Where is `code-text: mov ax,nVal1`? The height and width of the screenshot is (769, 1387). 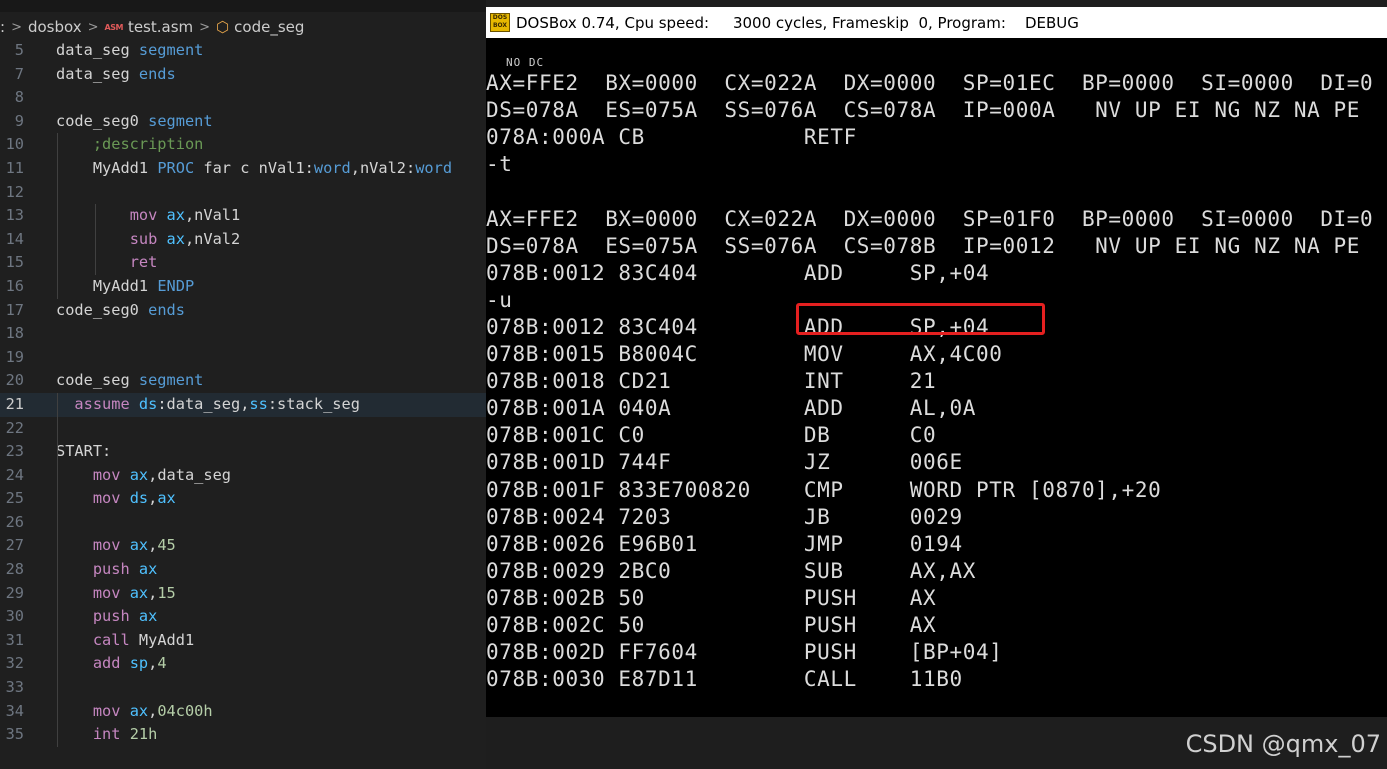 code-text: mov ax,nVal1 is located at coordinates (148, 216).